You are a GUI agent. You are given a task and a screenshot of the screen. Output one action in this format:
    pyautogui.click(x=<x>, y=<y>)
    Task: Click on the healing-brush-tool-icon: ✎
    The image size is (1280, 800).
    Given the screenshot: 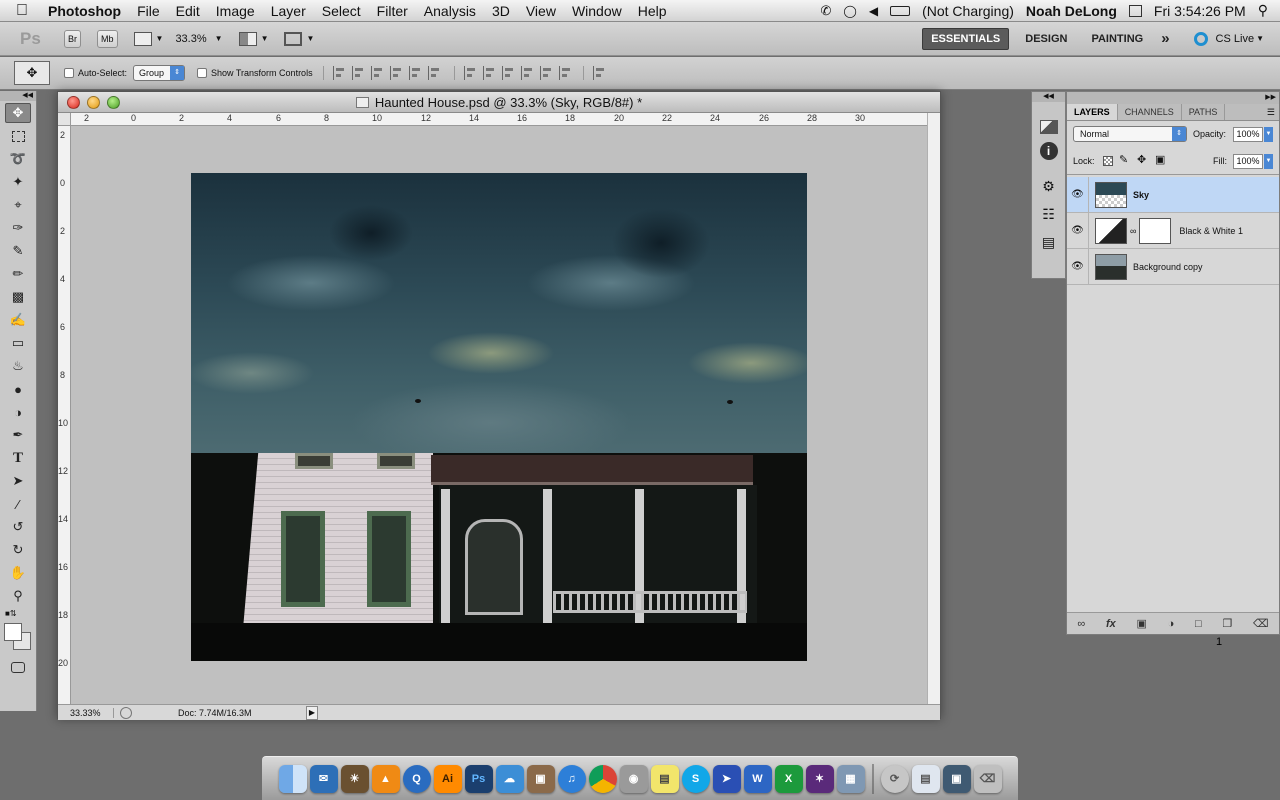 What is the action you would take?
    pyautogui.click(x=18, y=251)
    